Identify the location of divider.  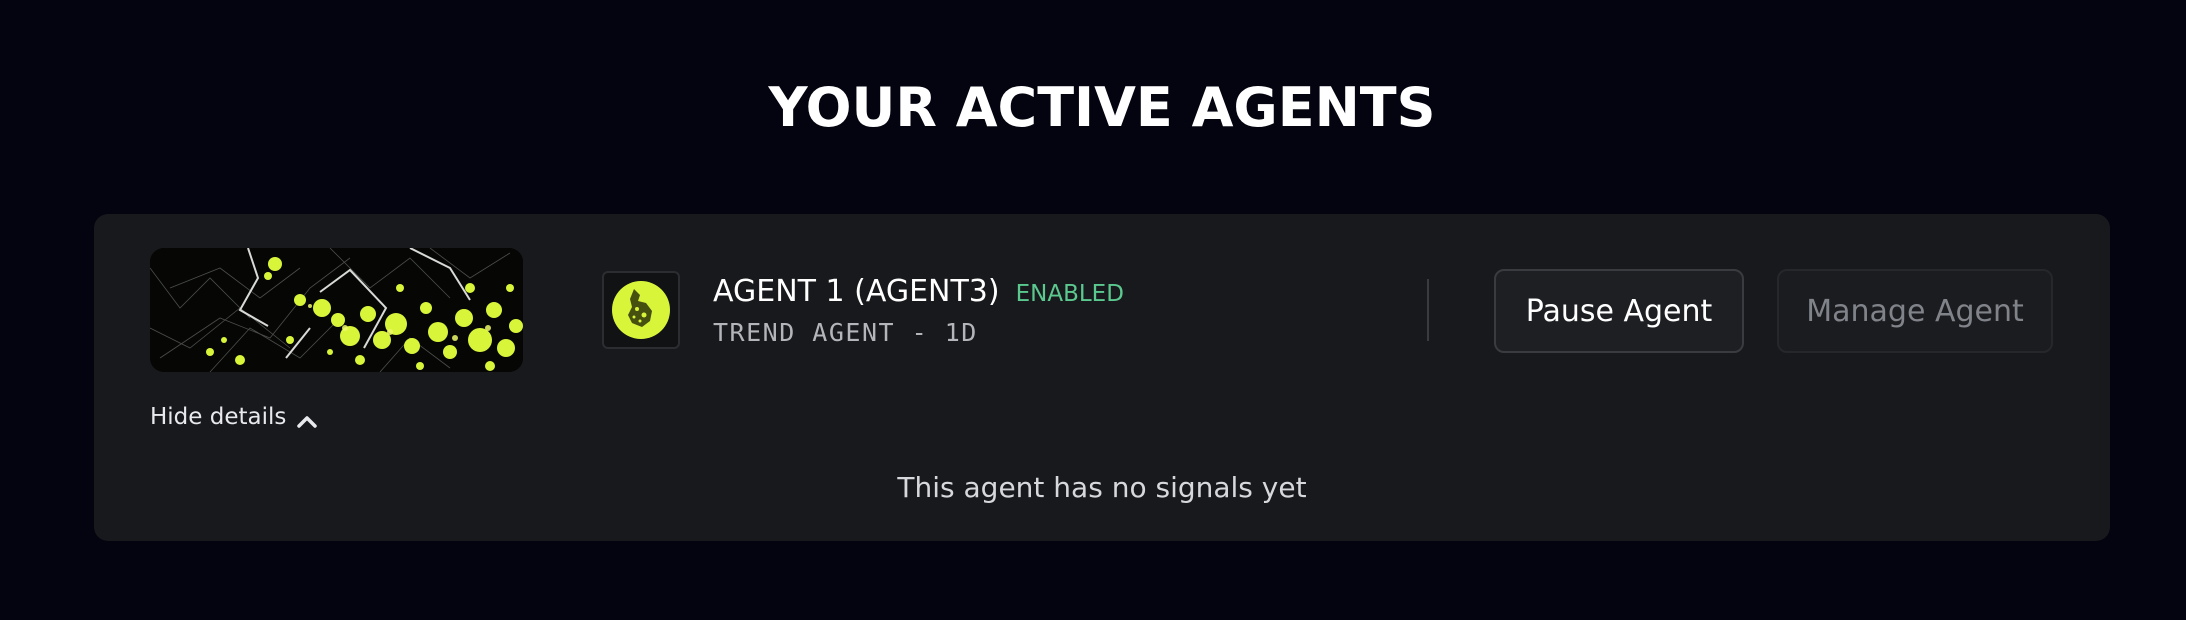
(1428, 310).